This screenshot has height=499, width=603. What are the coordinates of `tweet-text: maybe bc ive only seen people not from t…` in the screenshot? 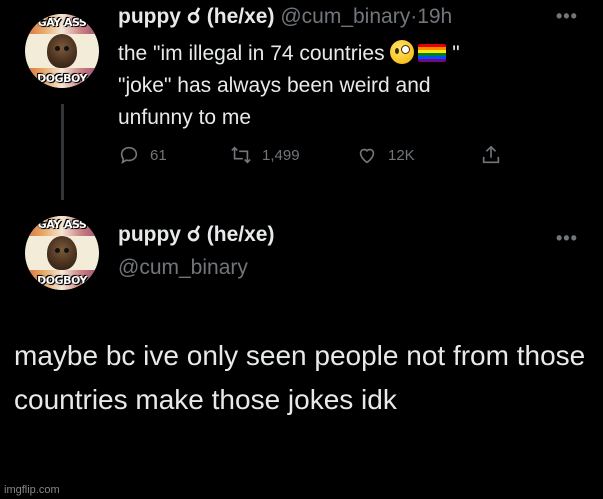 It's located at (300, 377).